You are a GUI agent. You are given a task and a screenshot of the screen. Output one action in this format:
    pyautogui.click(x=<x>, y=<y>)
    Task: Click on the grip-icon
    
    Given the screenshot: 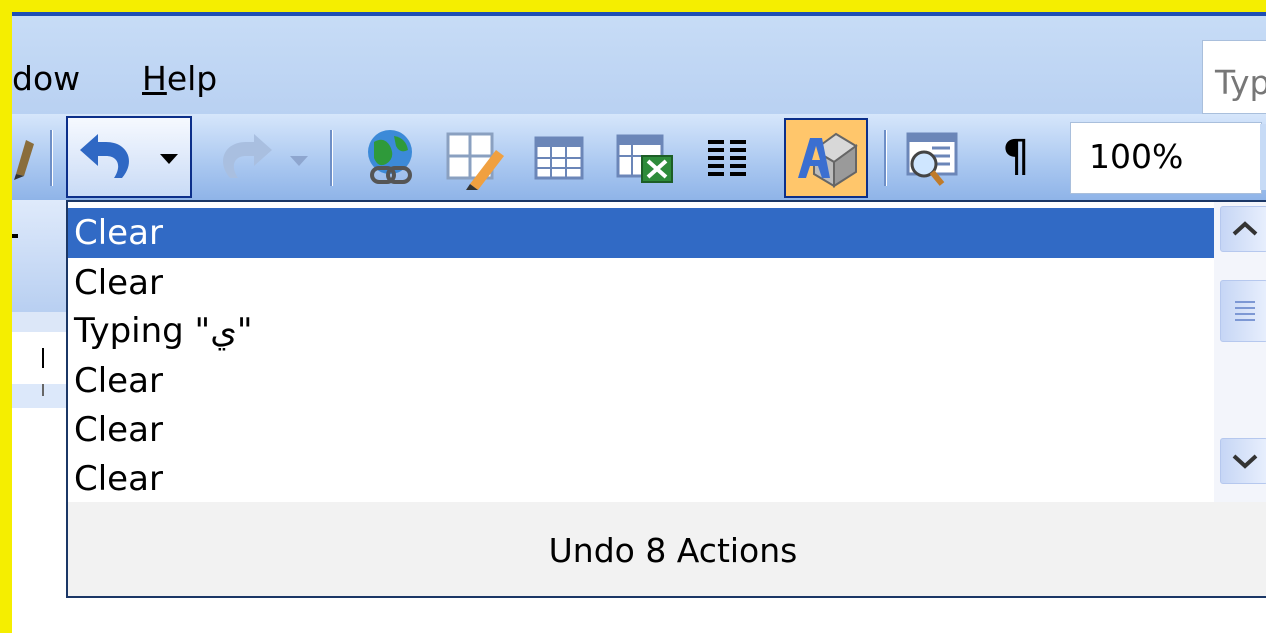 What is the action you would take?
    pyautogui.click(x=1245, y=311)
    